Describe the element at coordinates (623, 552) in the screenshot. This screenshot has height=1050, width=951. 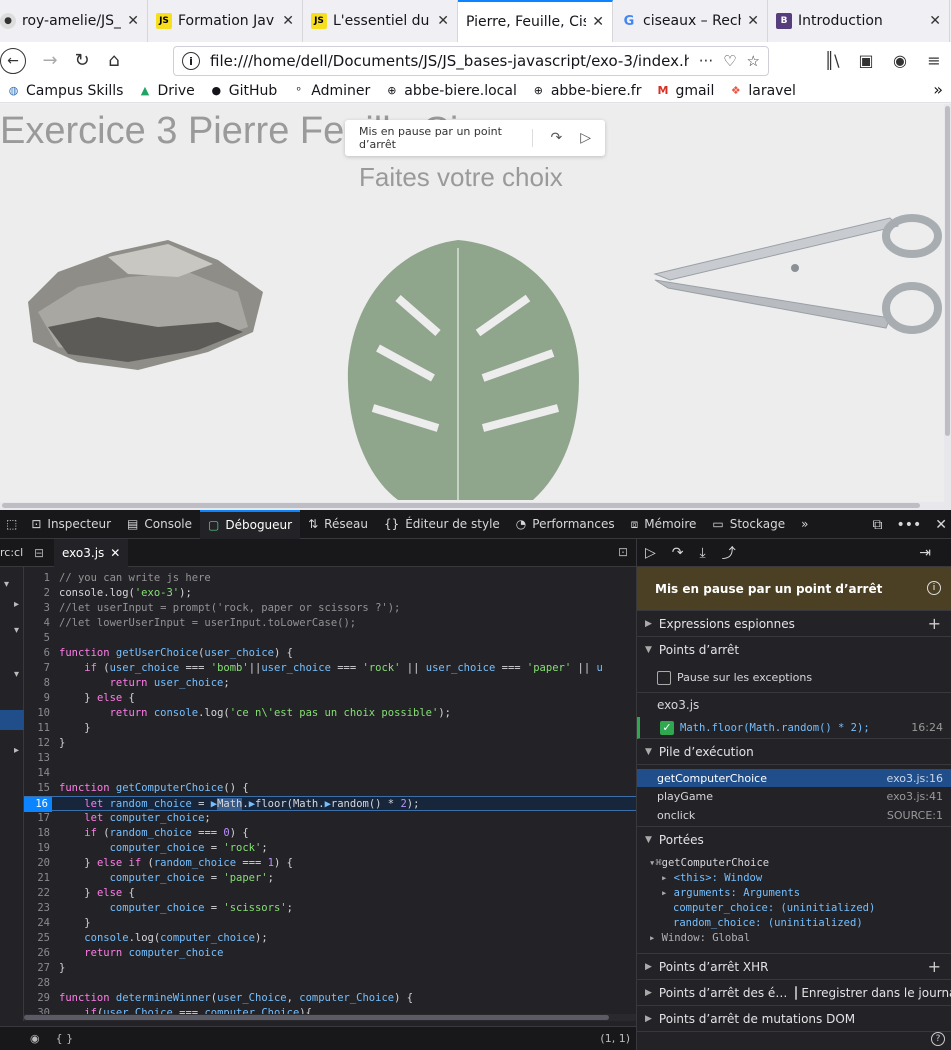
I see `toggle-panel-icon: ⊡` at that location.